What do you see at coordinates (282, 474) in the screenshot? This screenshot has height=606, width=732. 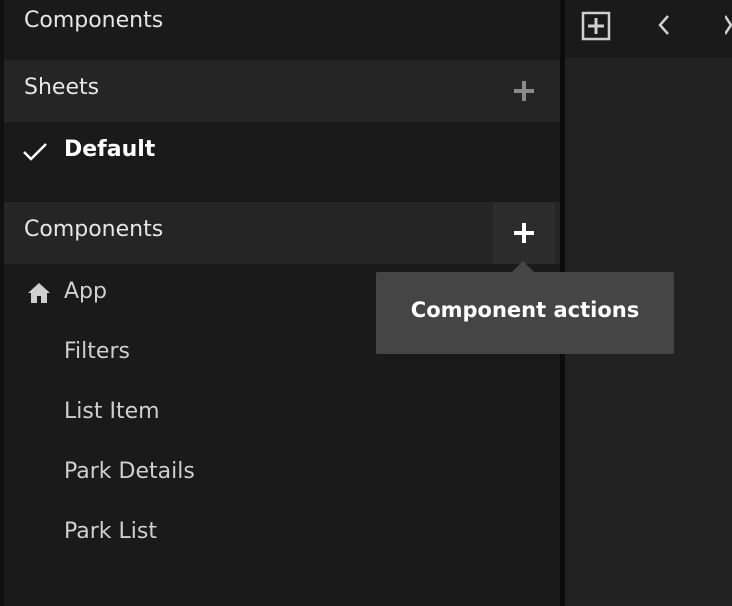 I see `component-item-park-details: Park Details` at bounding box center [282, 474].